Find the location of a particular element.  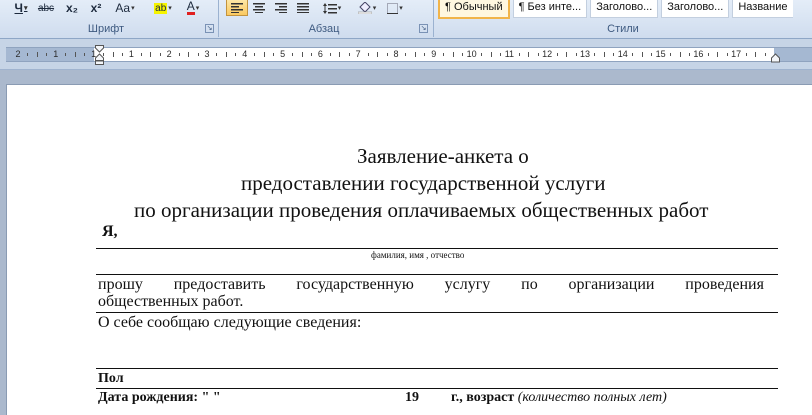

font-color-button: A ▾ is located at coordinates (193, 8).